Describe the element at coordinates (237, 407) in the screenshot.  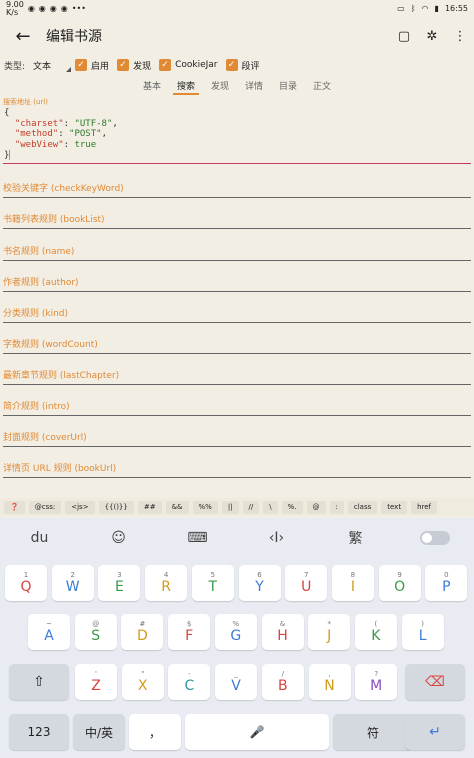
I see `rule-field-intro: 简介规则 (intro)` at that location.